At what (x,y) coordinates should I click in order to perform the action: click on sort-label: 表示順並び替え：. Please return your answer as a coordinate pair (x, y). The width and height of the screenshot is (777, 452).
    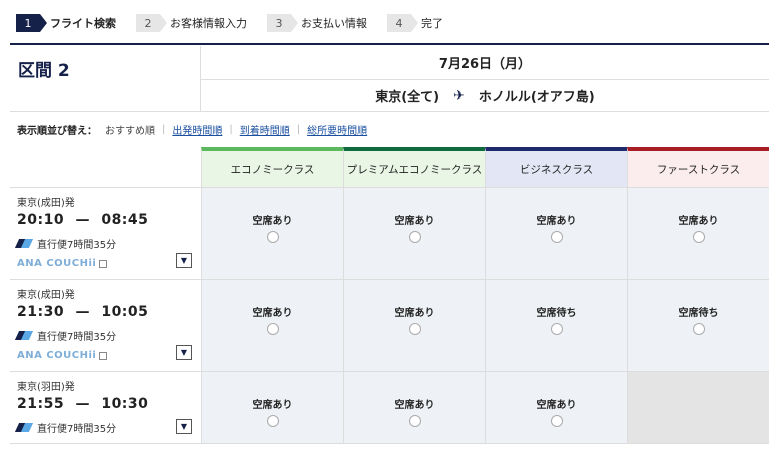
    Looking at the image, I should click on (57, 131).